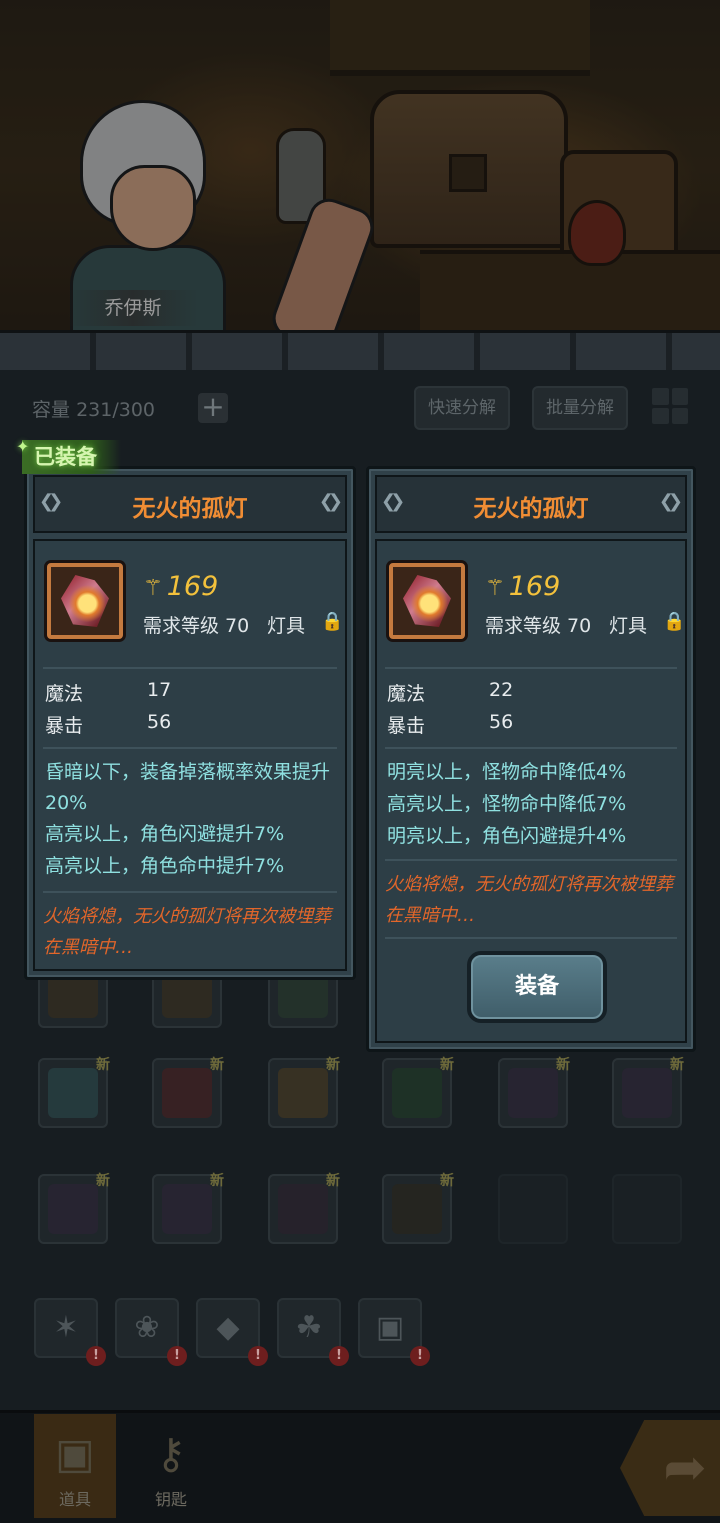 This screenshot has height=1523, width=720. What do you see at coordinates (165, 866) in the screenshot?
I see `effect-line: 高亮以上，角色命中提升7%` at bounding box center [165, 866].